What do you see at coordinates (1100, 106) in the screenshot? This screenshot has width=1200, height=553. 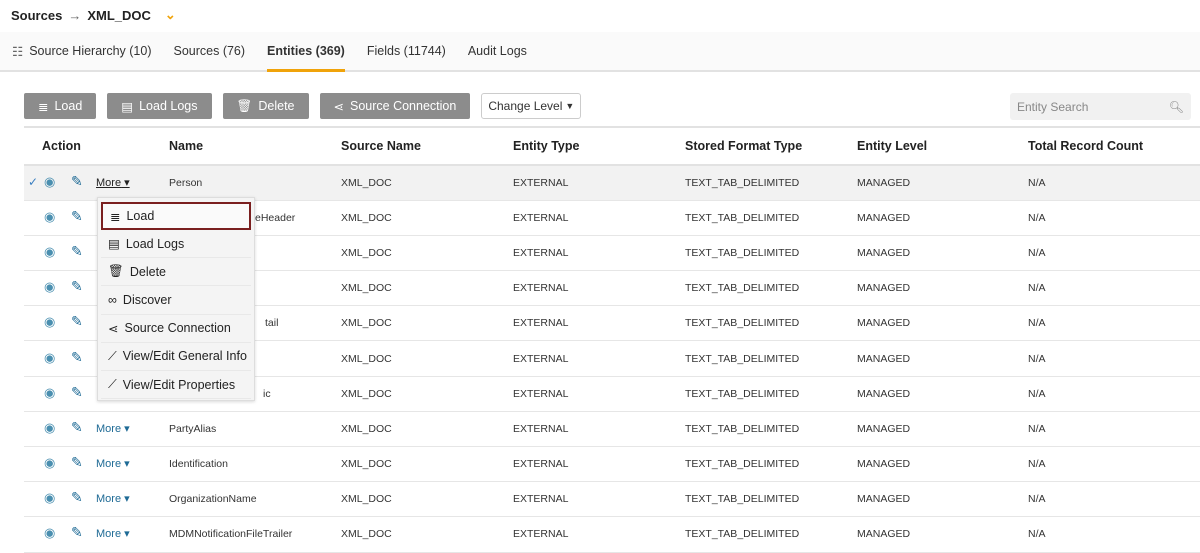 I see `entity-search-input: Entity Search 🔍︎` at bounding box center [1100, 106].